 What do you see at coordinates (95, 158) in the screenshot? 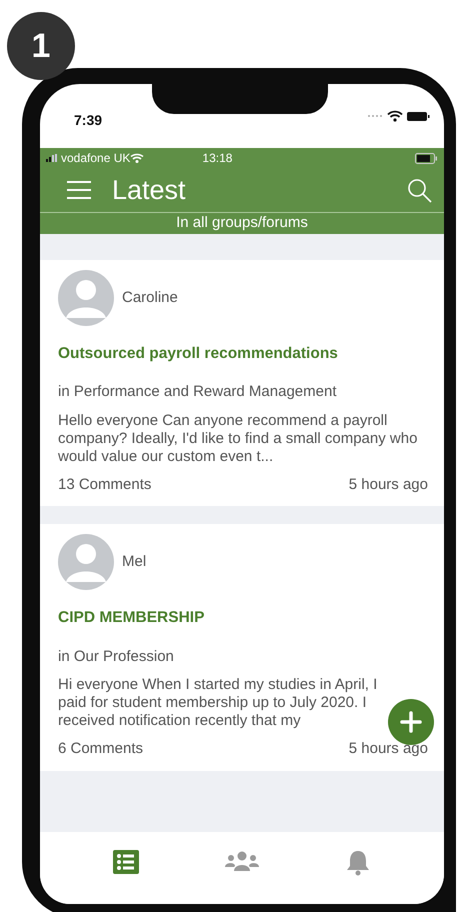
I see `carrier-name: vodafone UK` at bounding box center [95, 158].